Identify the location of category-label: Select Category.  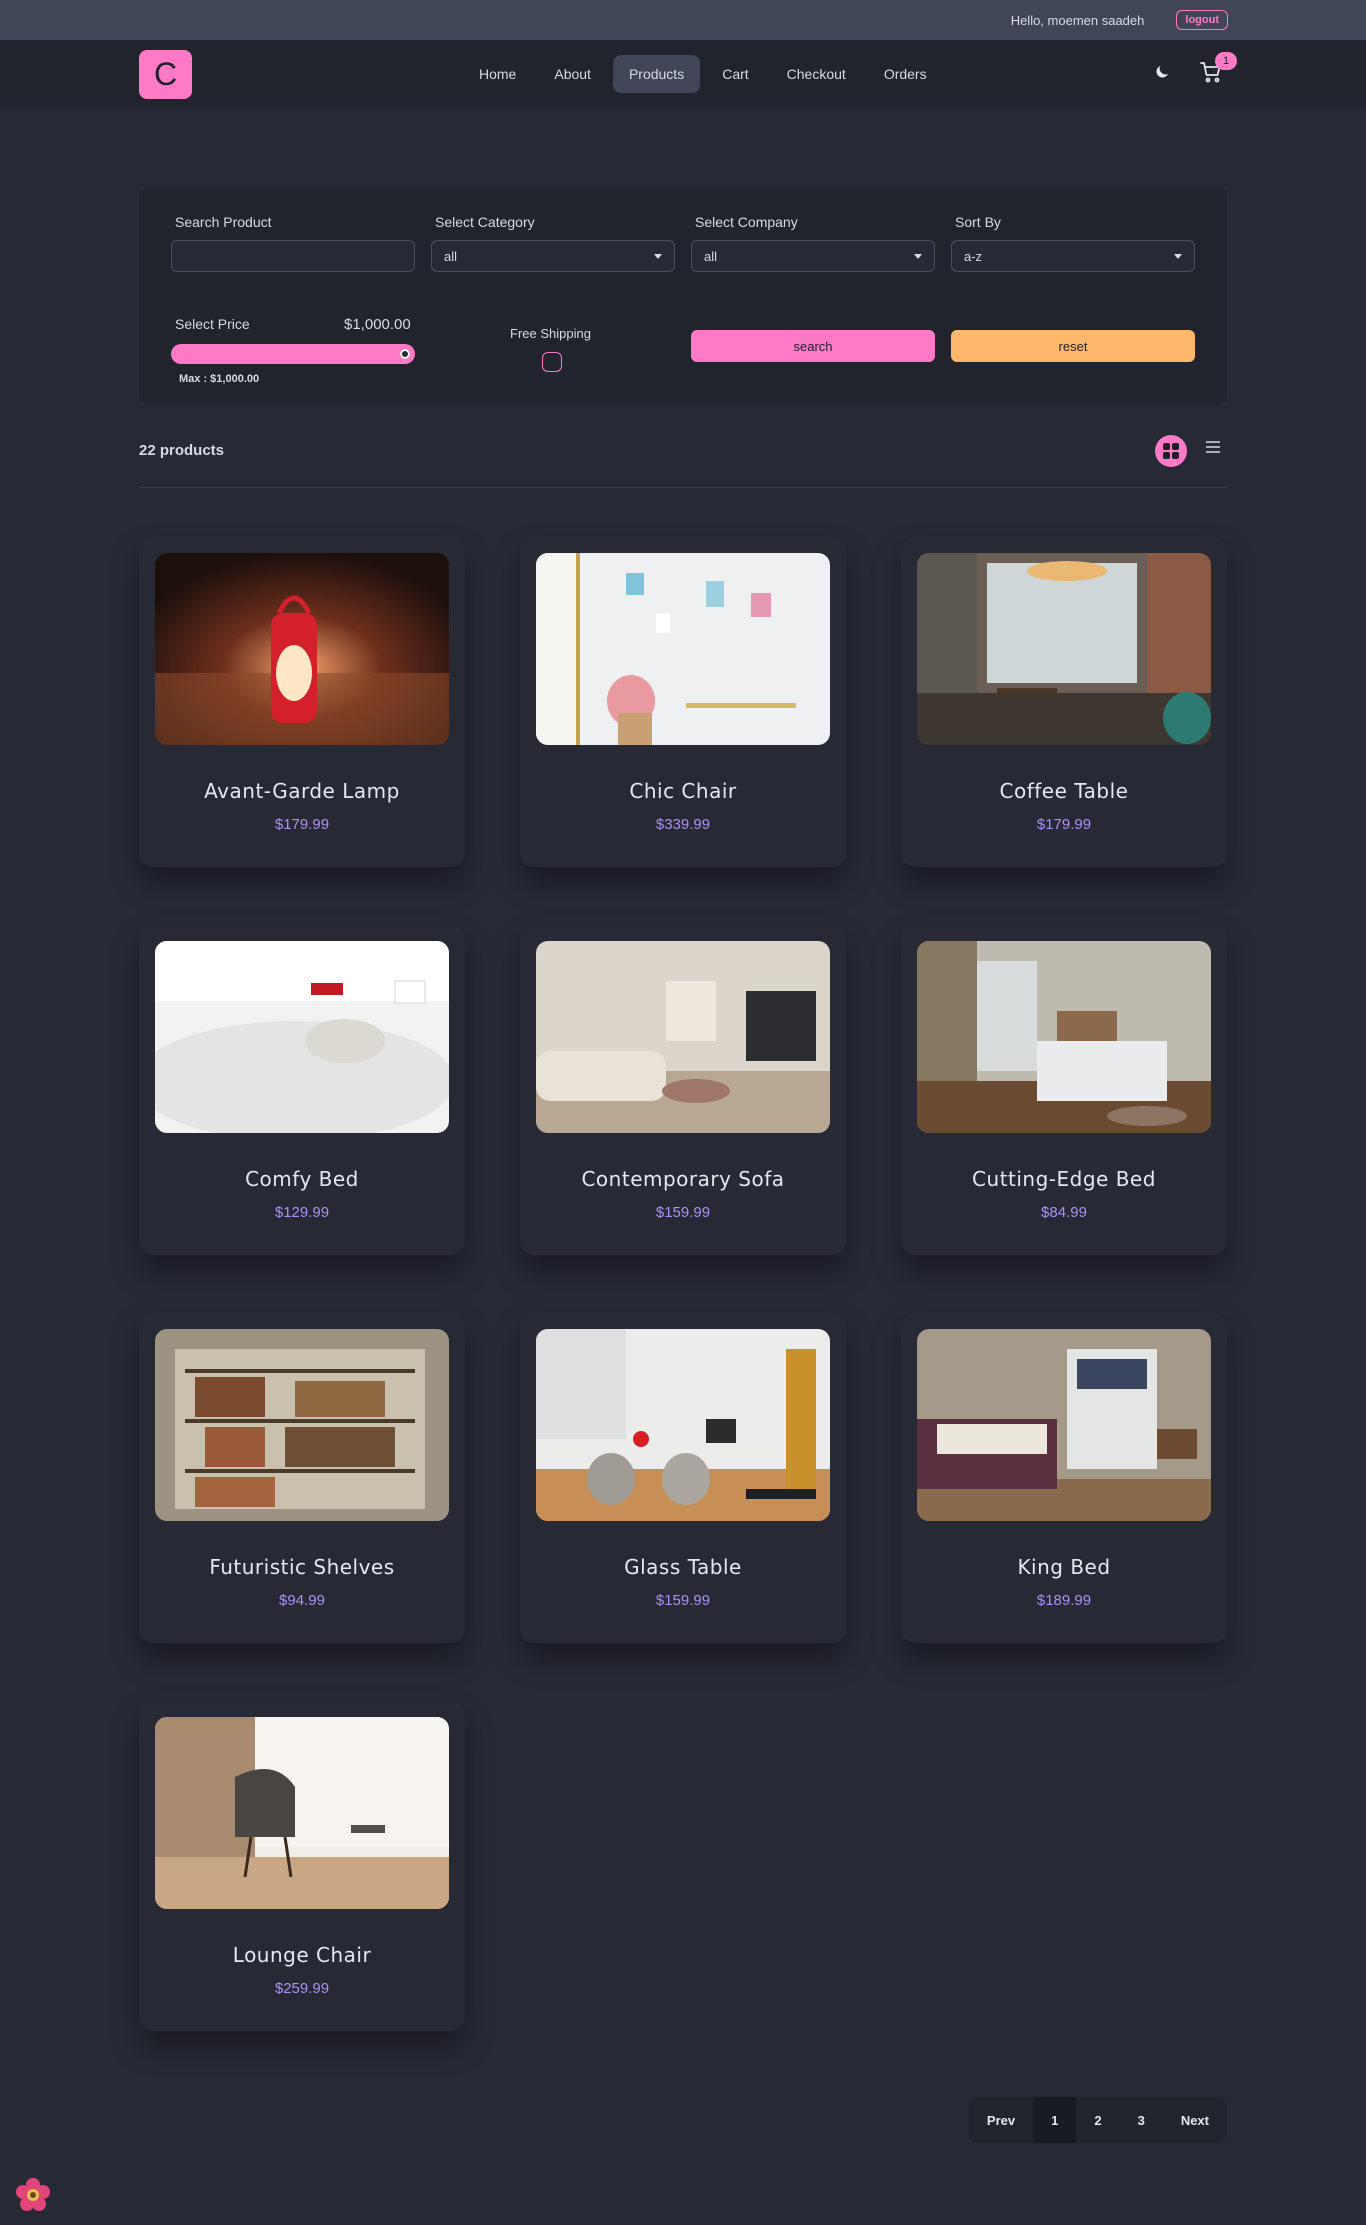
(485, 222).